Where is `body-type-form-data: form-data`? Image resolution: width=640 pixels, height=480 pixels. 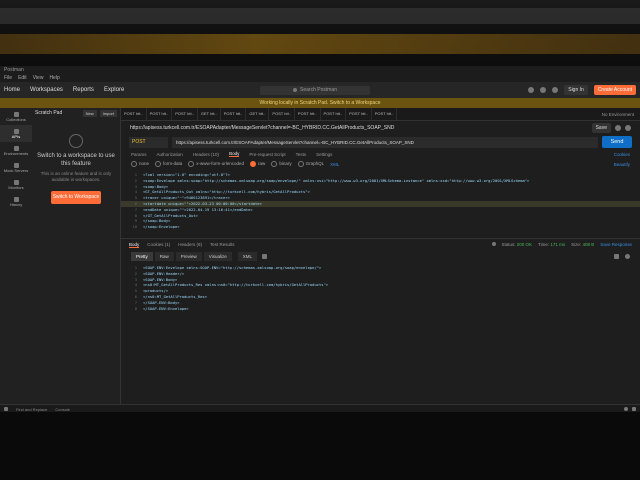 body-type-form-data: form-data is located at coordinates (168, 164).